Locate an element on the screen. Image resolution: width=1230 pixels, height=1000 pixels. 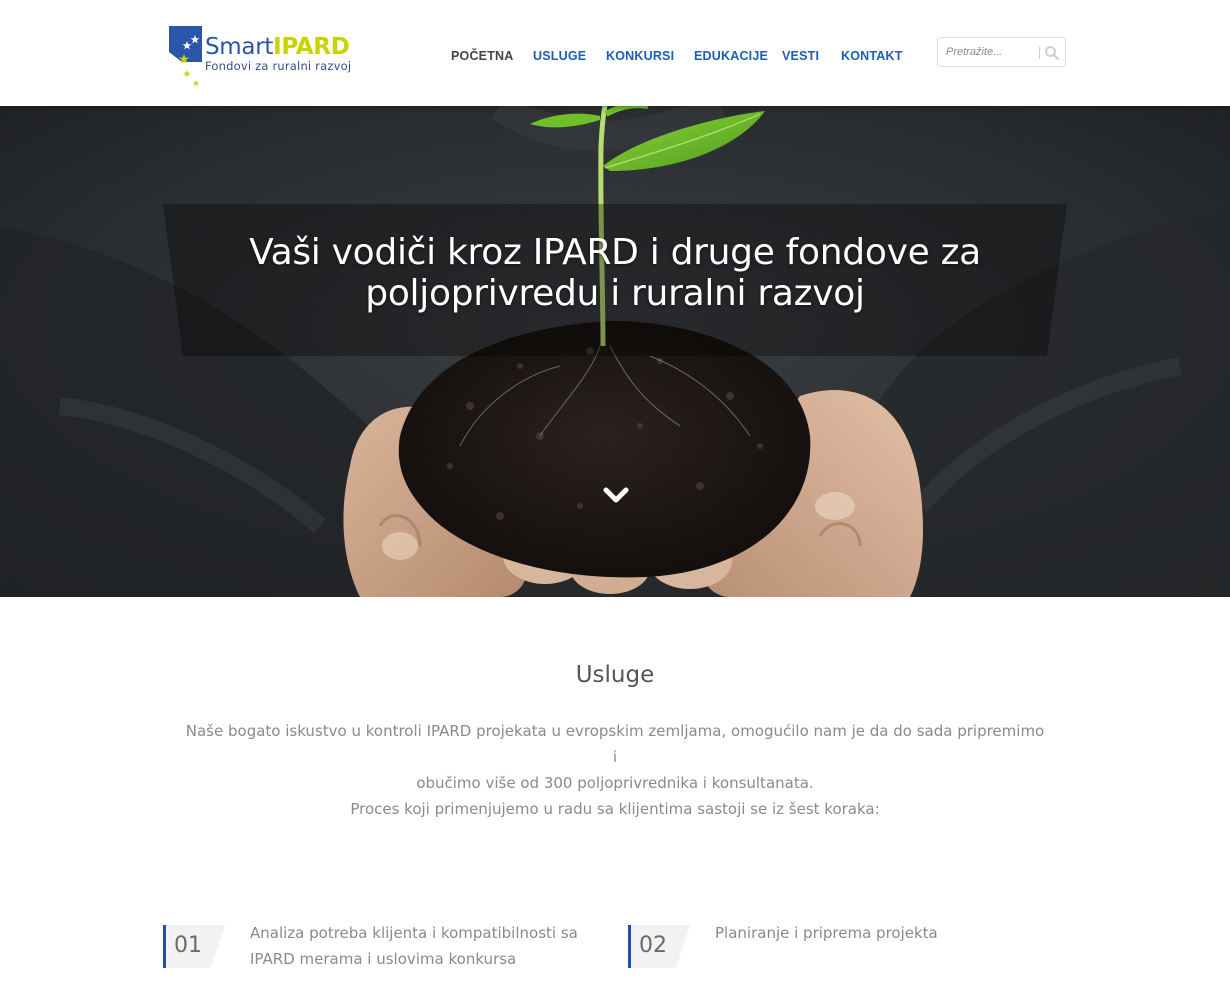
search-input is located at coordinates (991, 52).